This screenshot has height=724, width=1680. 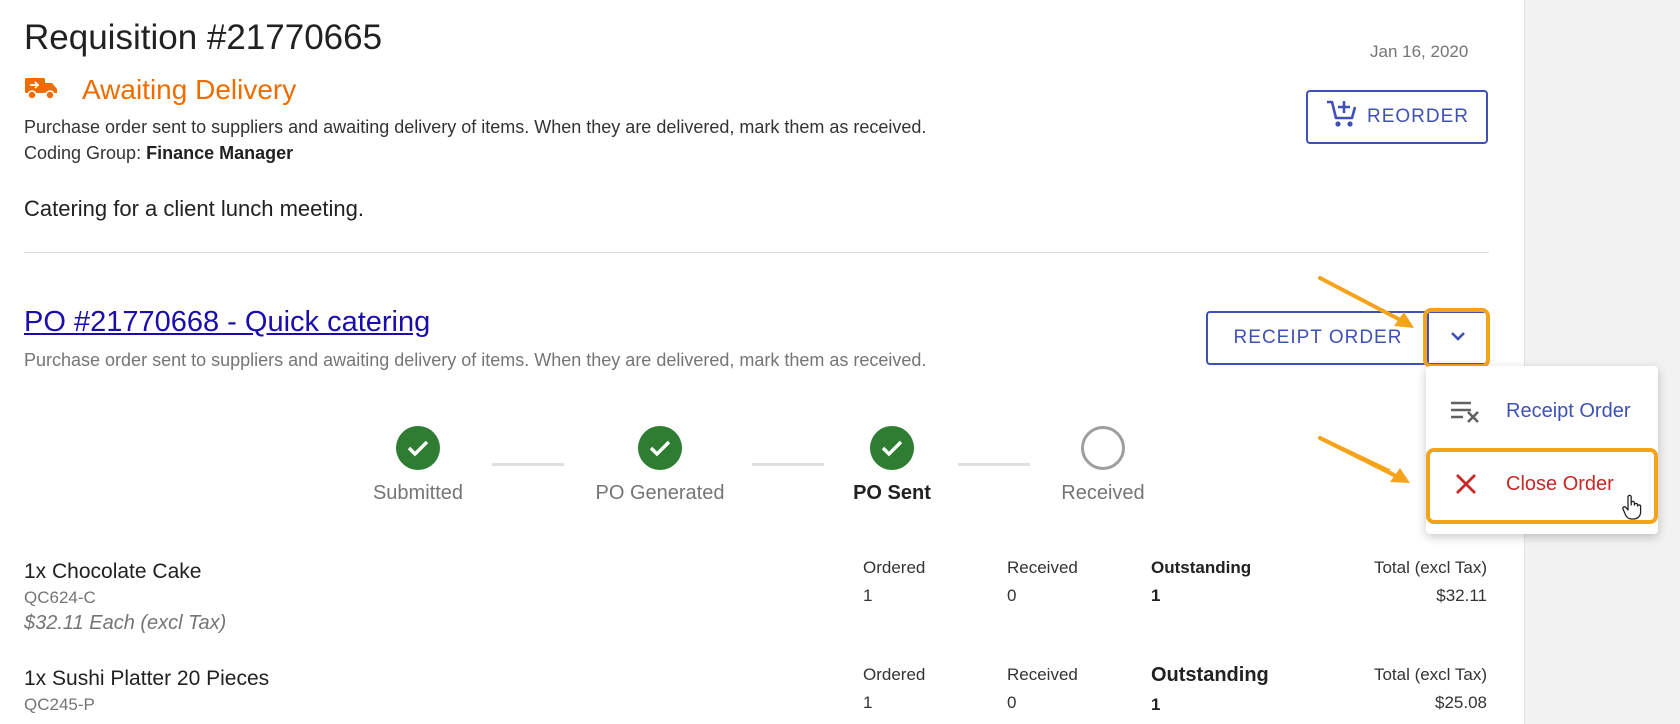 I want to click on reorder-button: REORDER, so click(x=1397, y=117).